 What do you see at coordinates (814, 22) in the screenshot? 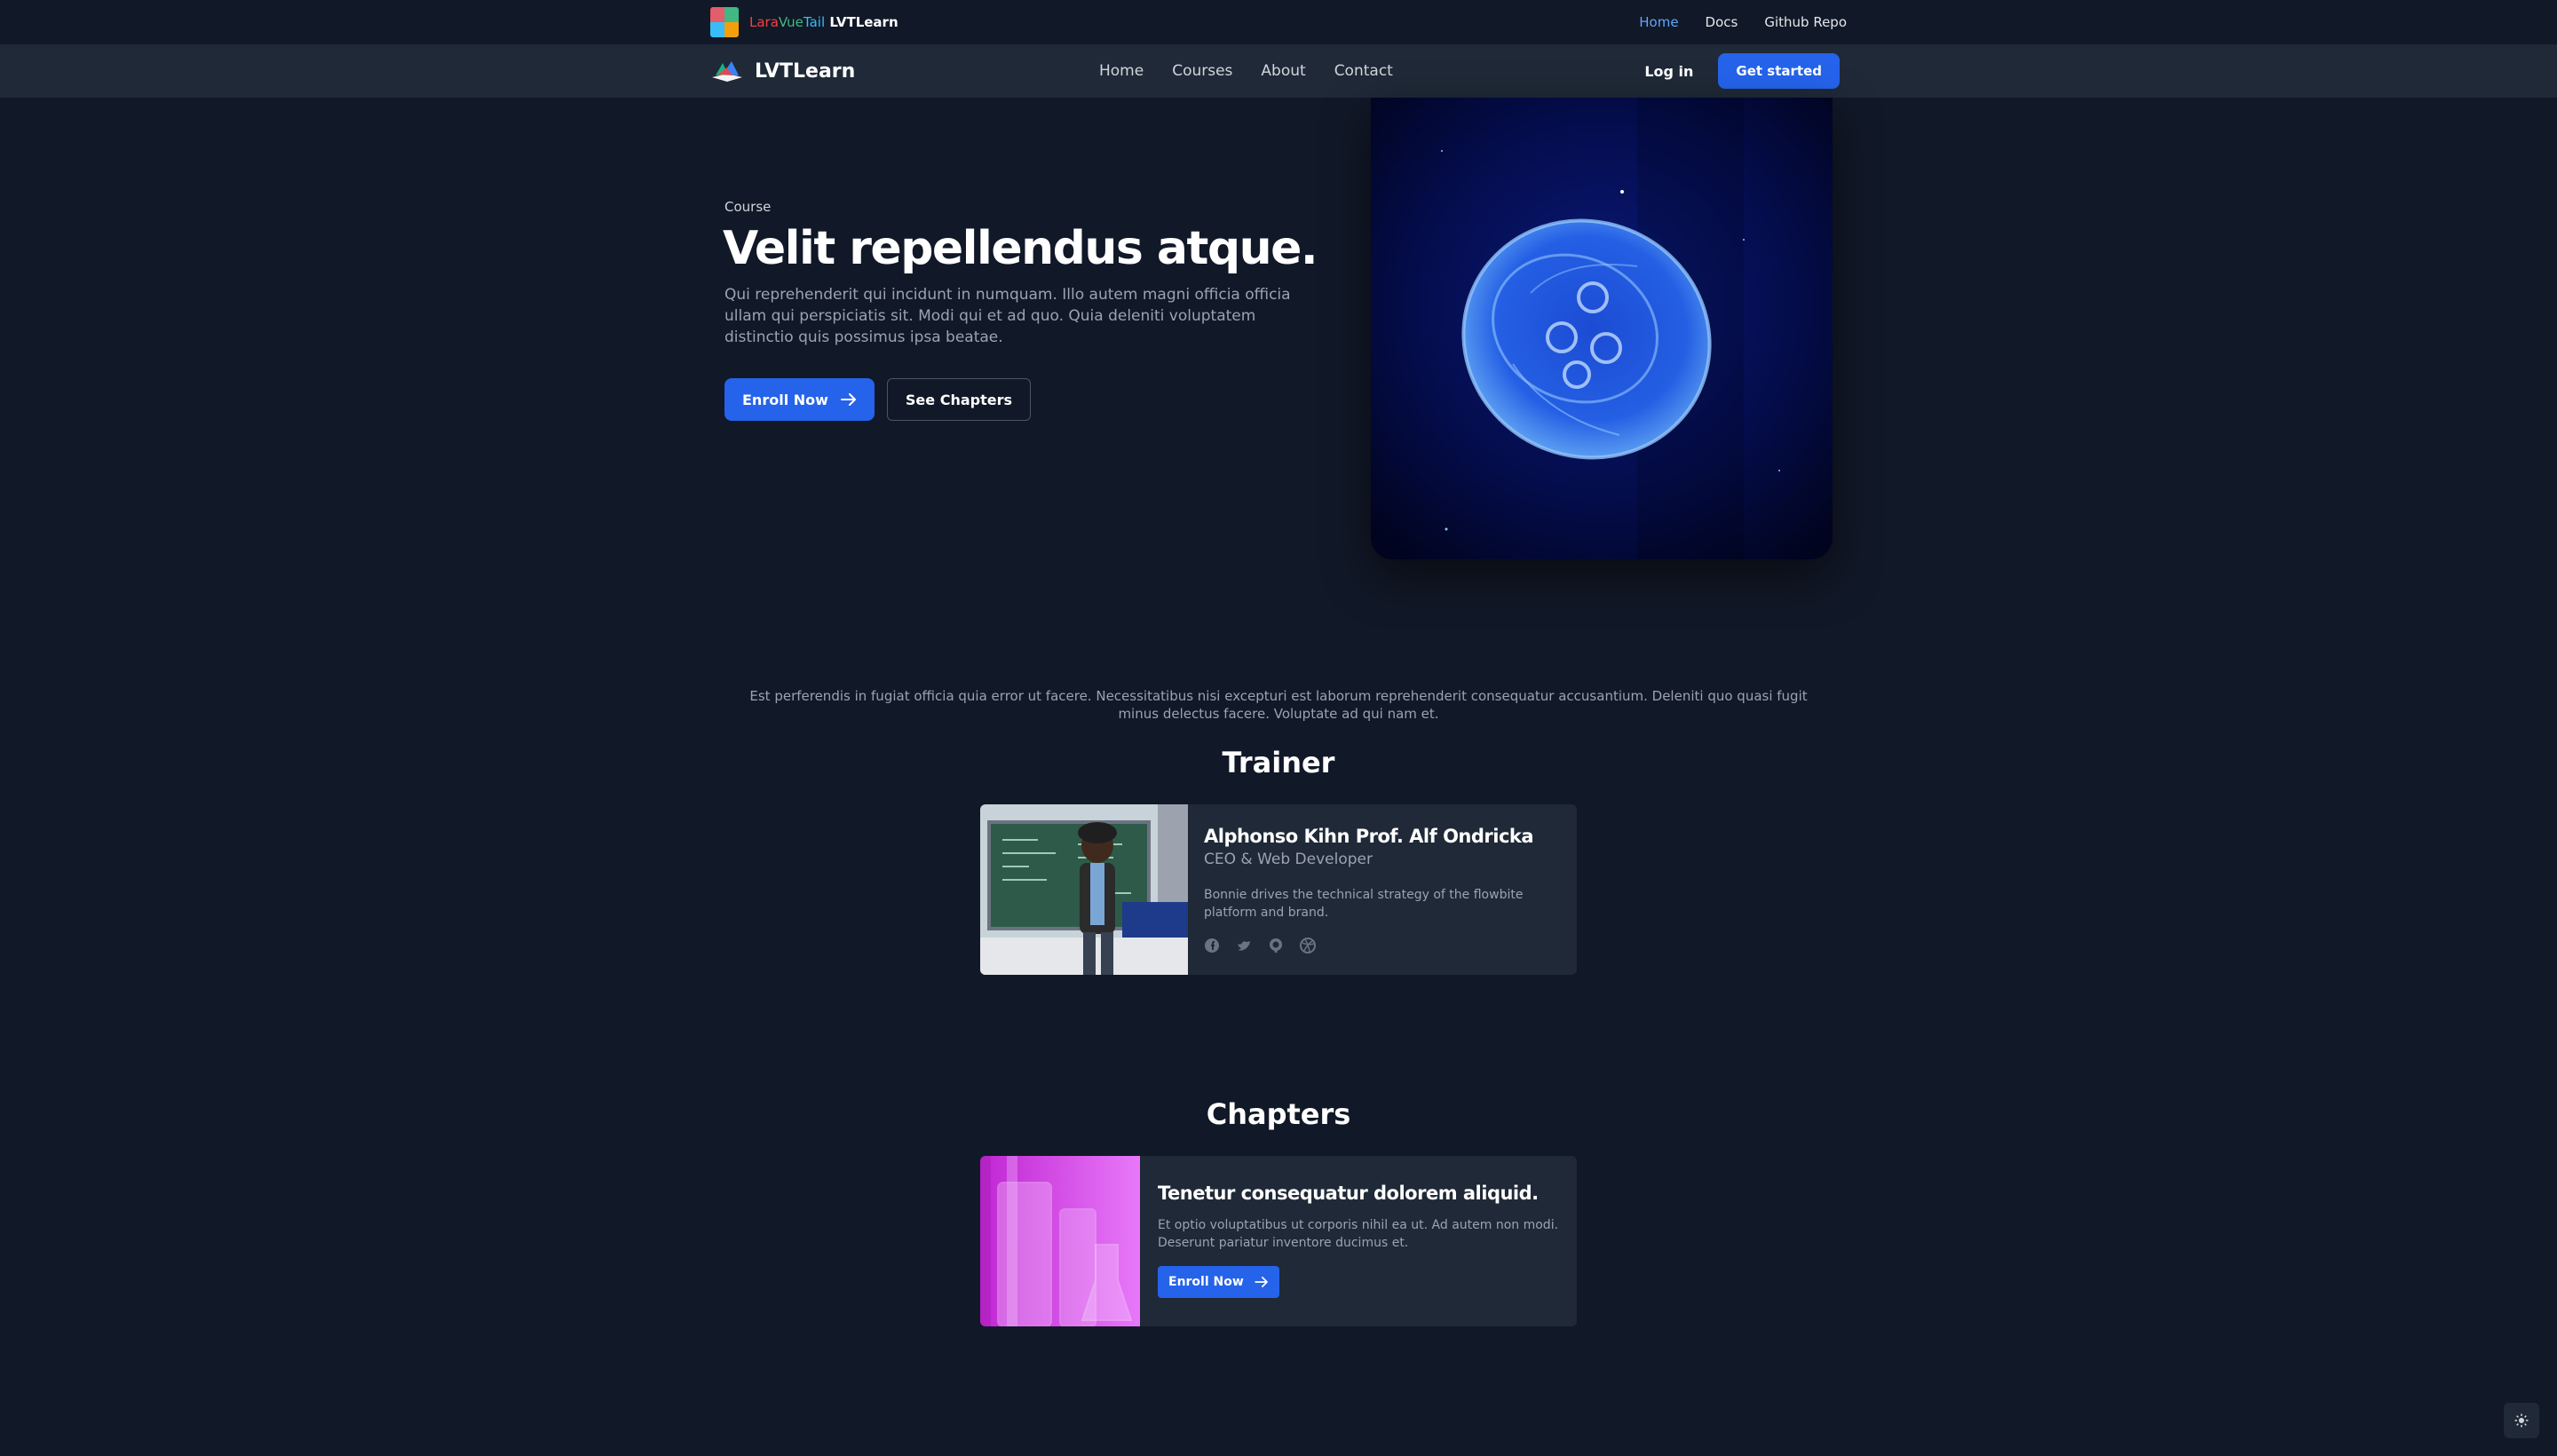
I see `brand-tail: Tail` at bounding box center [814, 22].